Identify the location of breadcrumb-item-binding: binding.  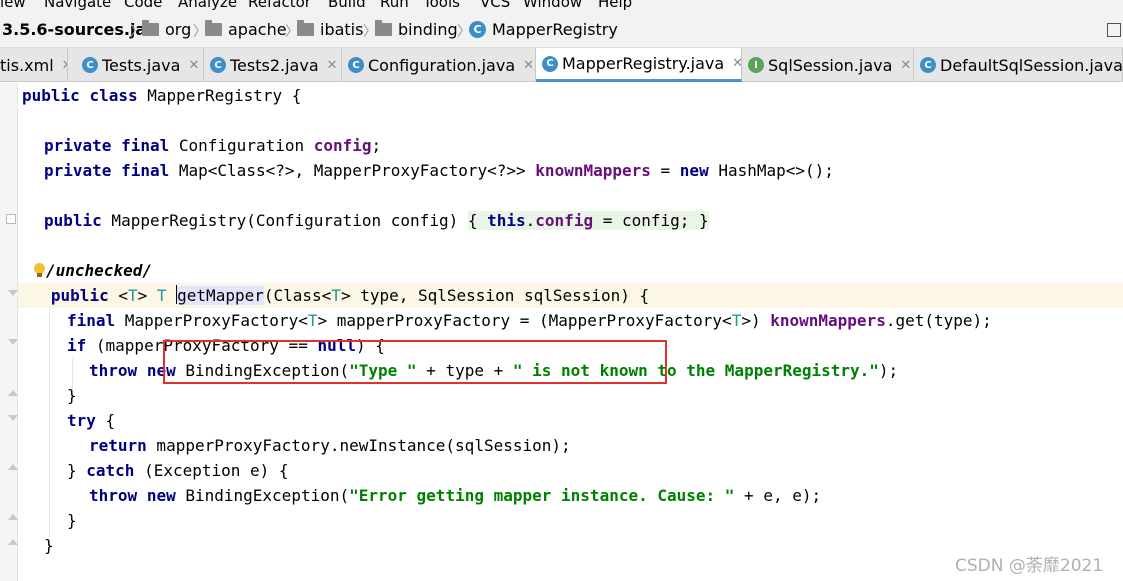
(416, 29).